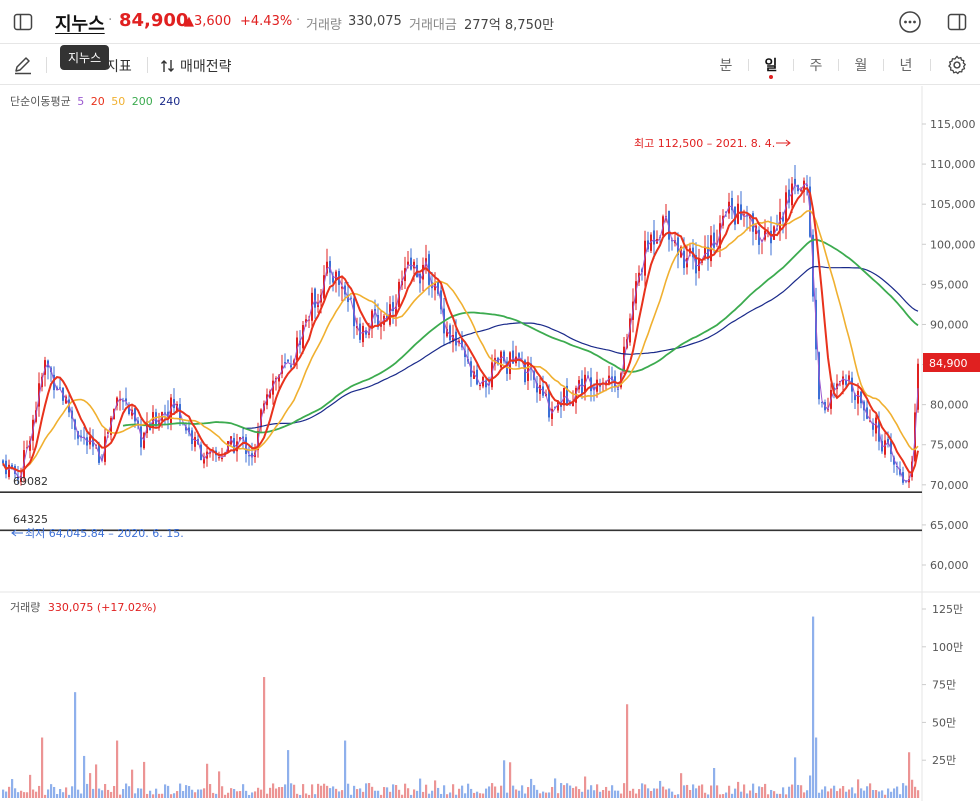  Describe the element at coordinates (40, 101) in the screenshot. I see `ma-legend-title: 단순이동평균` at that location.